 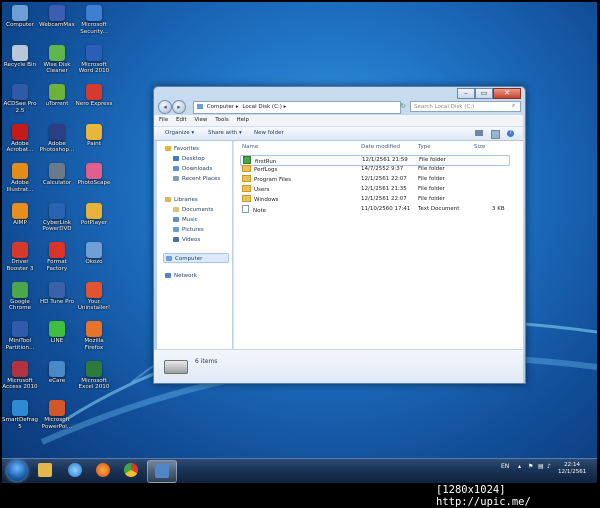 What do you see at coordinates (220, 107) in the screenshot?
I see `breadcrumb-computer: Computer` at bounding box center [220, 107].